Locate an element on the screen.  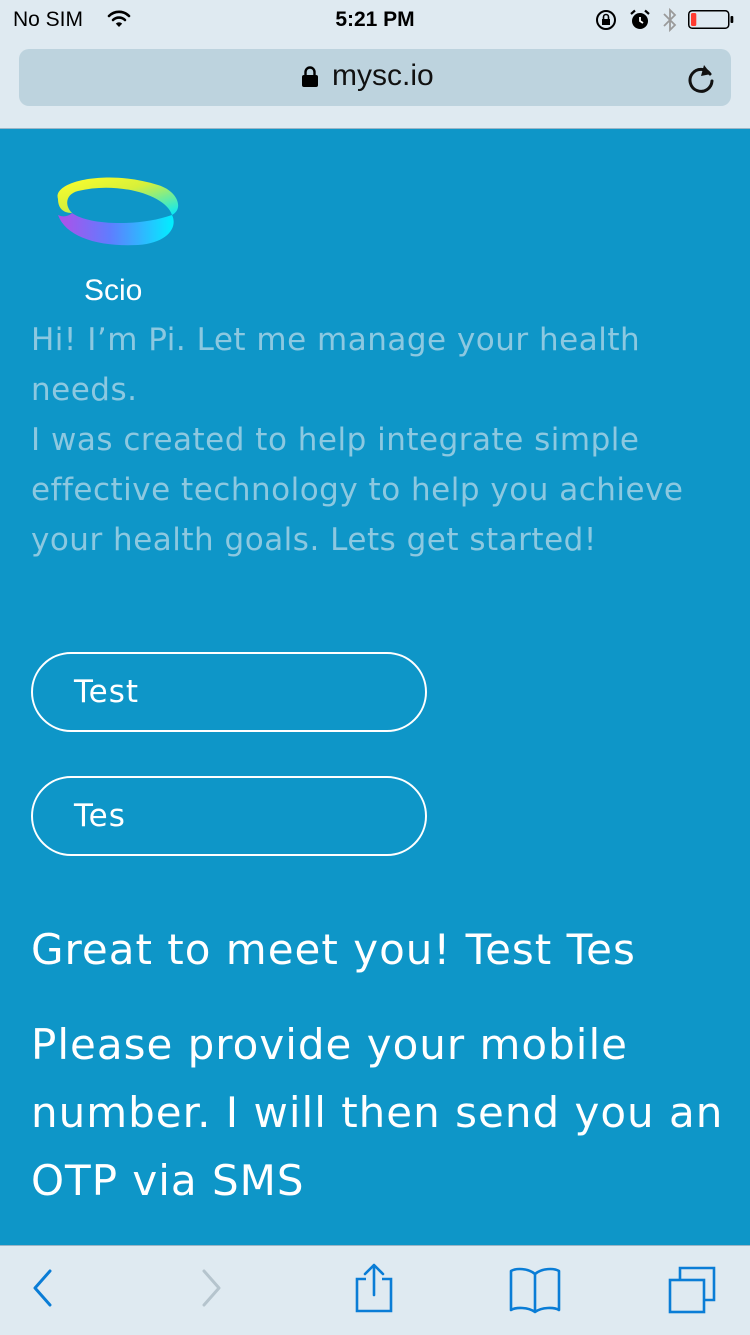
last-name-input: Tes is located at coordinates (229, 816).